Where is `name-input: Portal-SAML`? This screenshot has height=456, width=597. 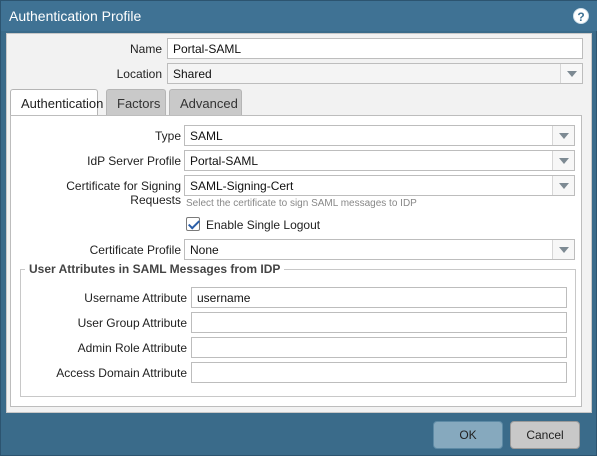 name-input: Portal-SAML is located at coordinates (375, 48).